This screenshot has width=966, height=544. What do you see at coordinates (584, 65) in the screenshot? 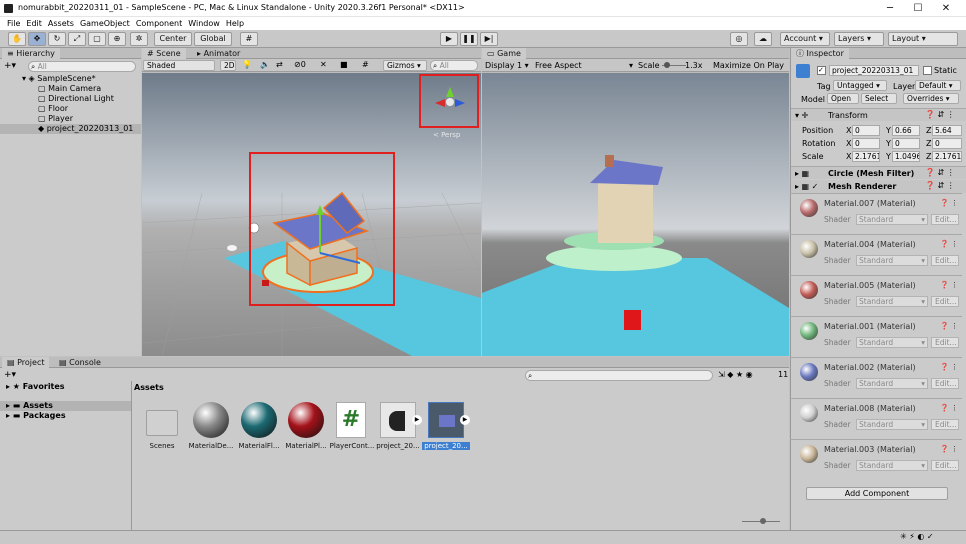
I see `aspect-dropdown: Free Aspect ▾` at bounding box center [584, 65].